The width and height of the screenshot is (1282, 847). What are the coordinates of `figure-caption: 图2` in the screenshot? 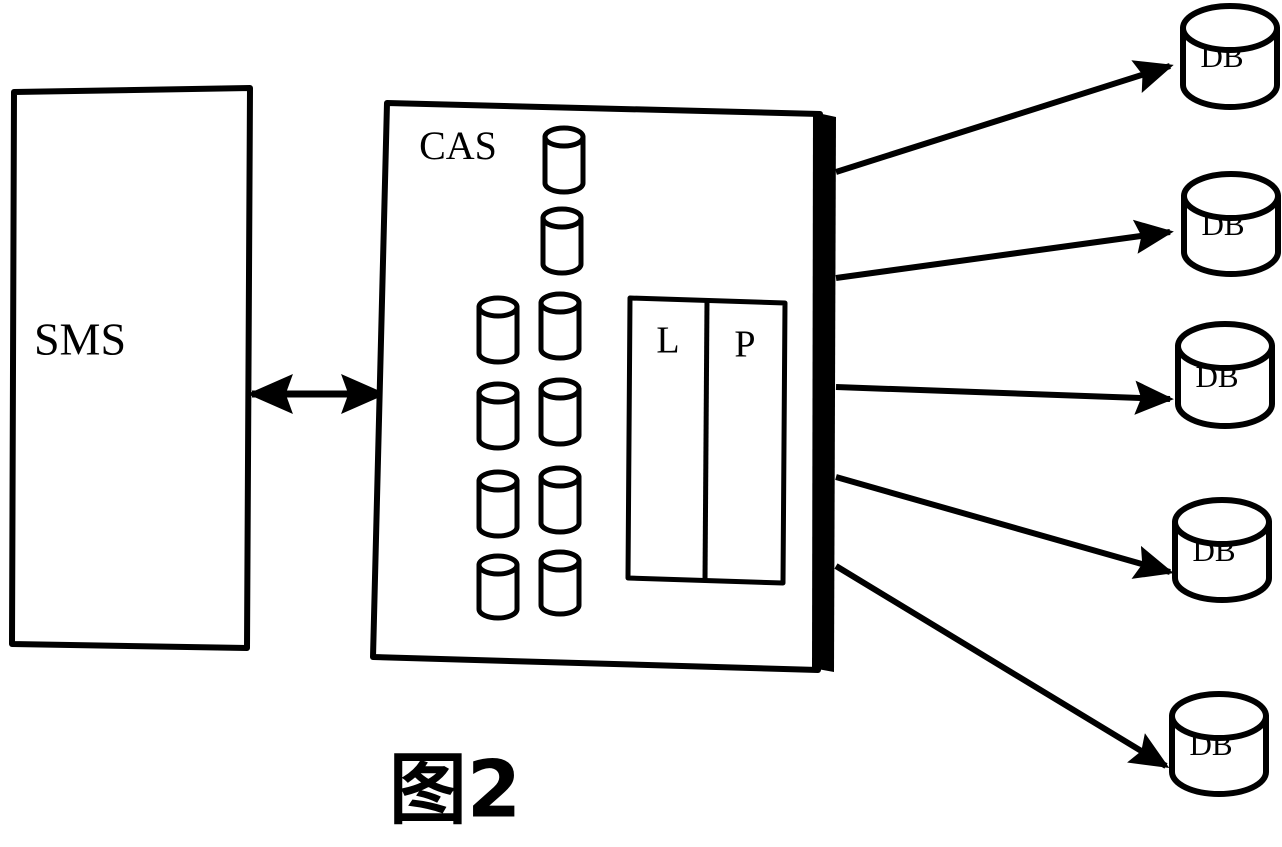 It's located at (455, 790).